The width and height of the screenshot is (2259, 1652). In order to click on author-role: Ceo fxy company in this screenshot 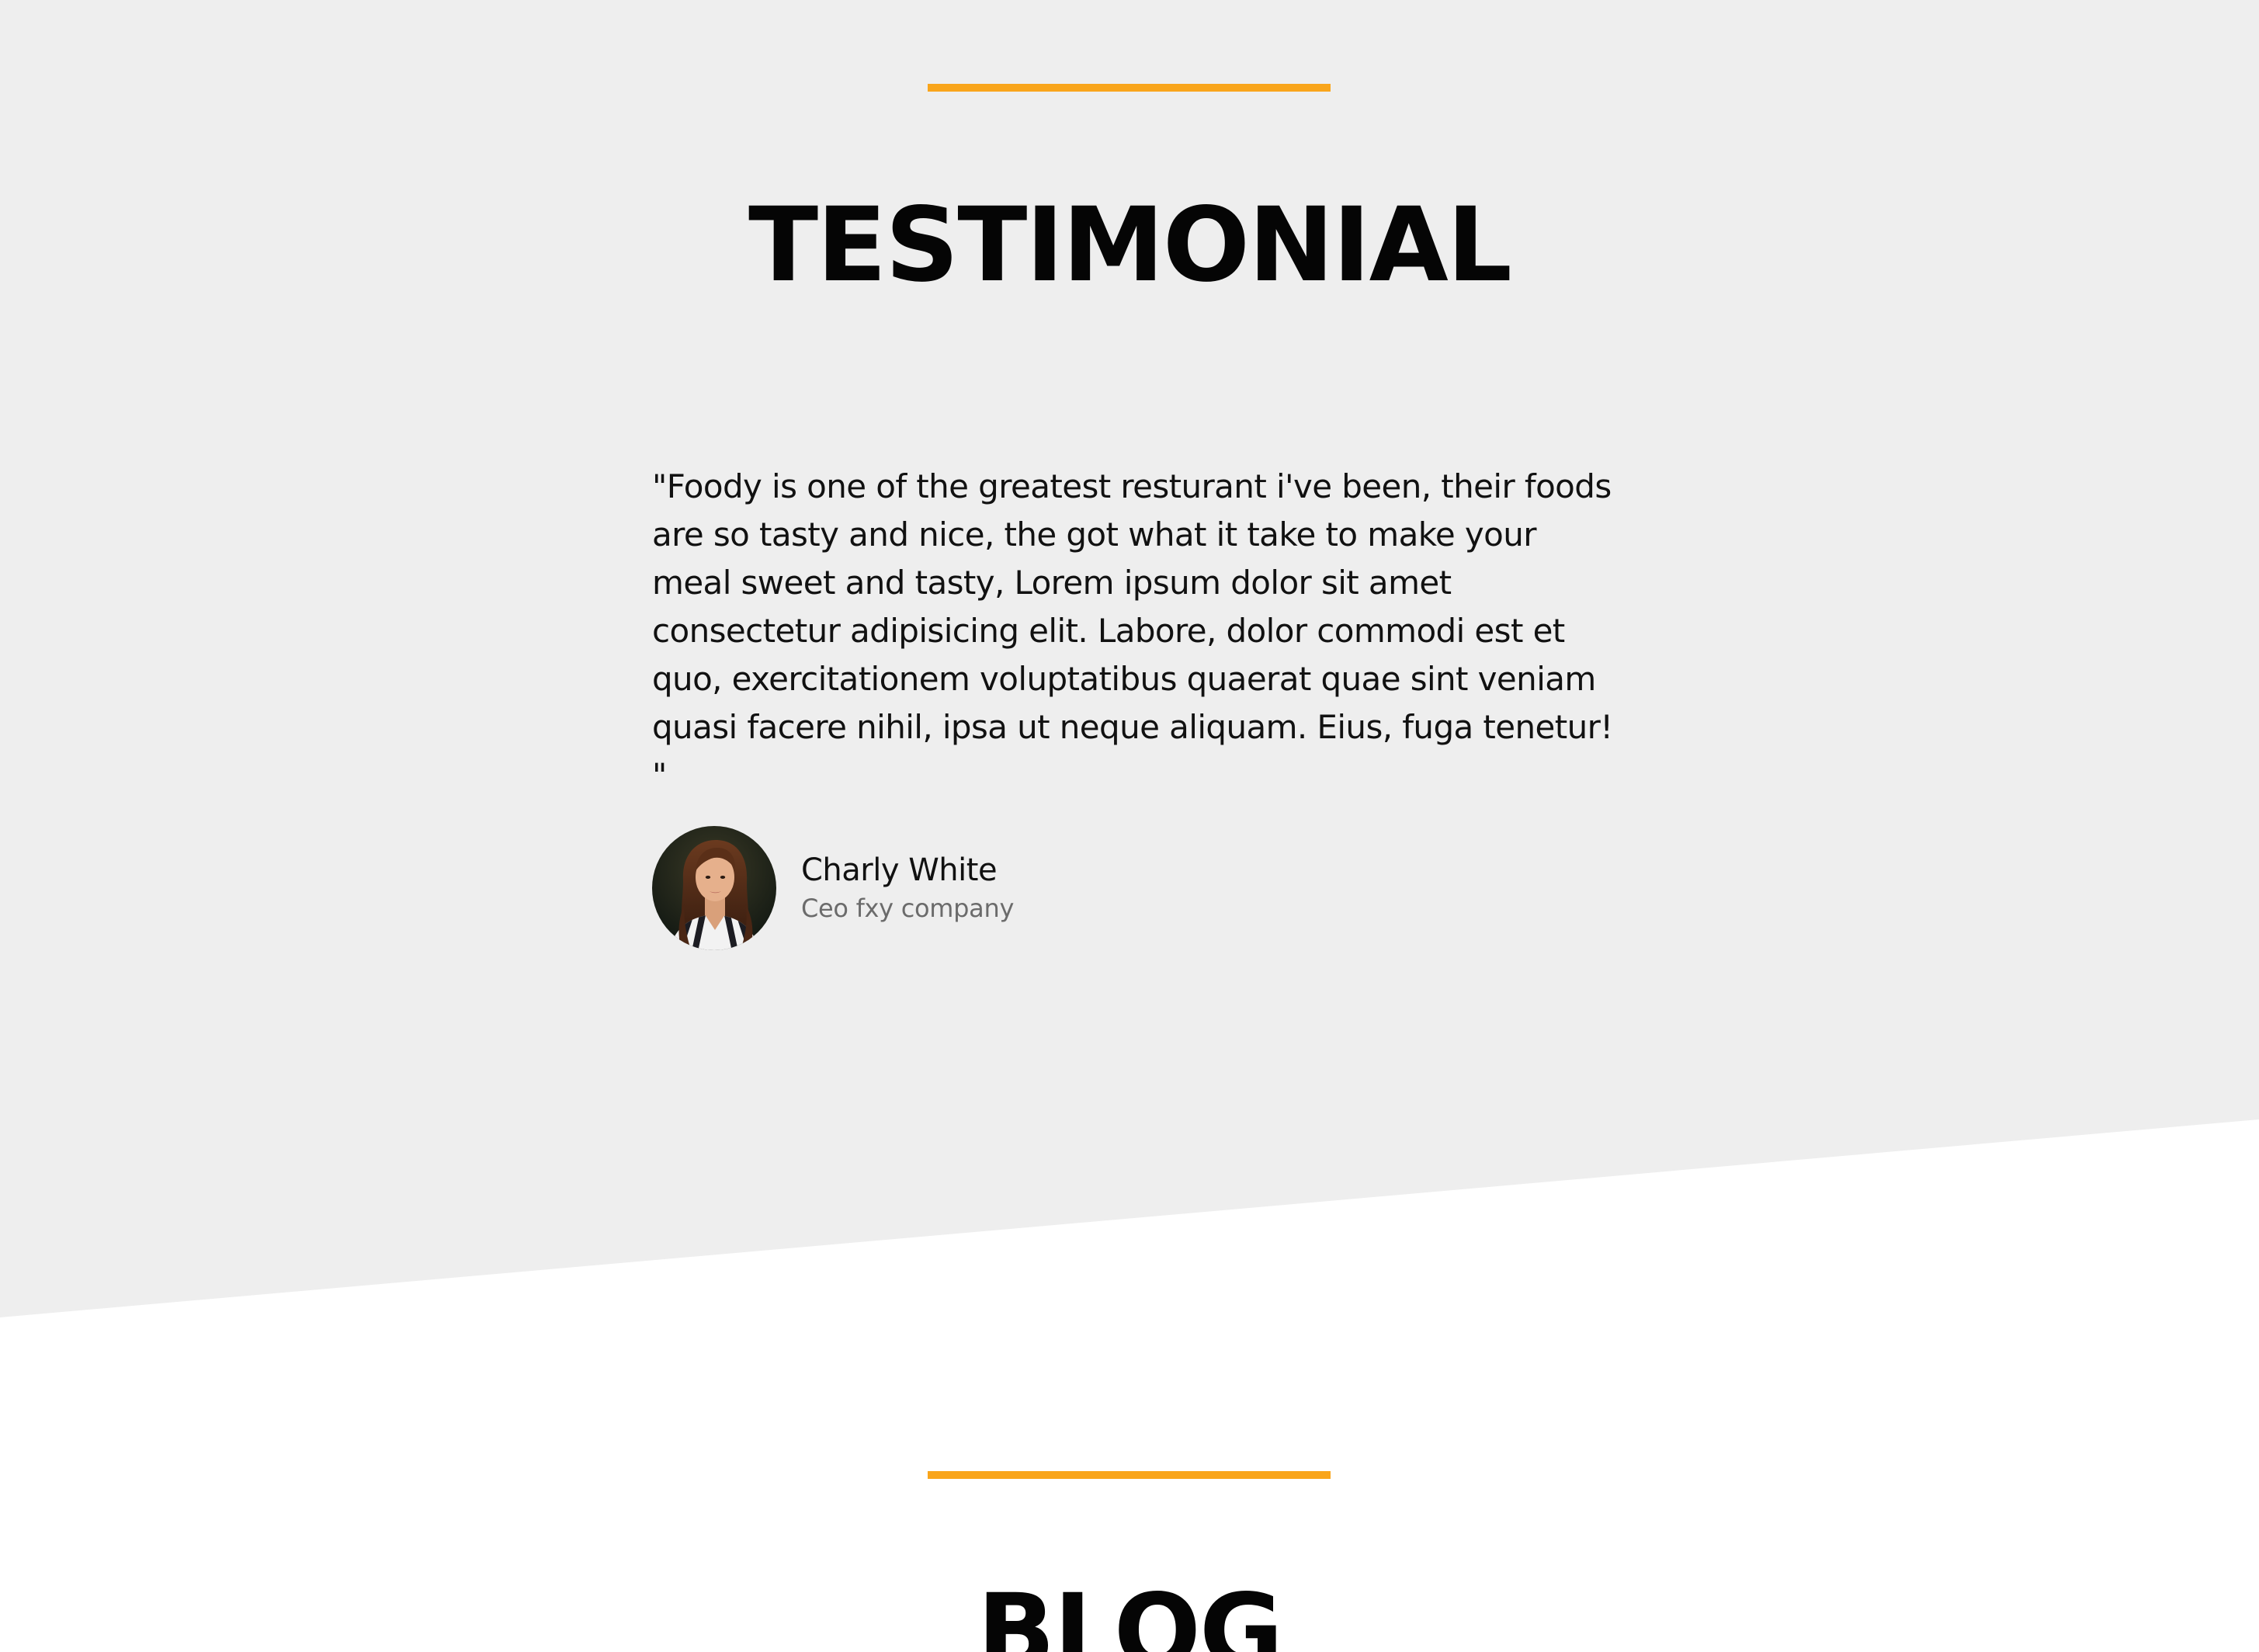, I will do `click(908, 908)`.